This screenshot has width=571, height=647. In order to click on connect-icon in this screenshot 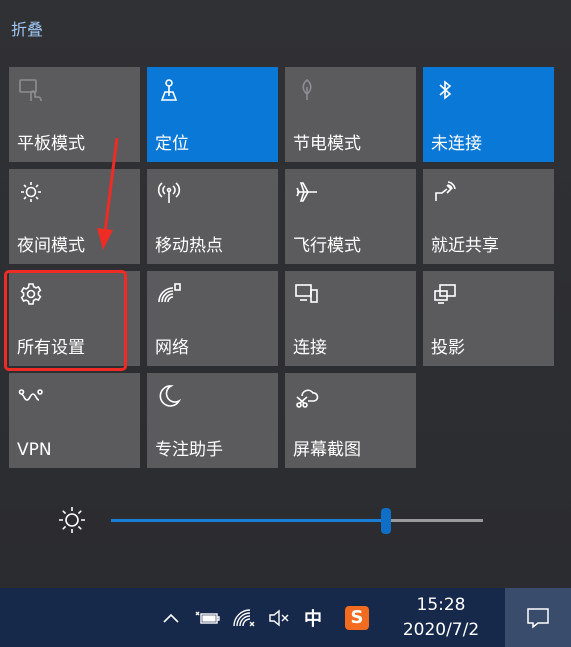, I will do `click(306, 293)`.